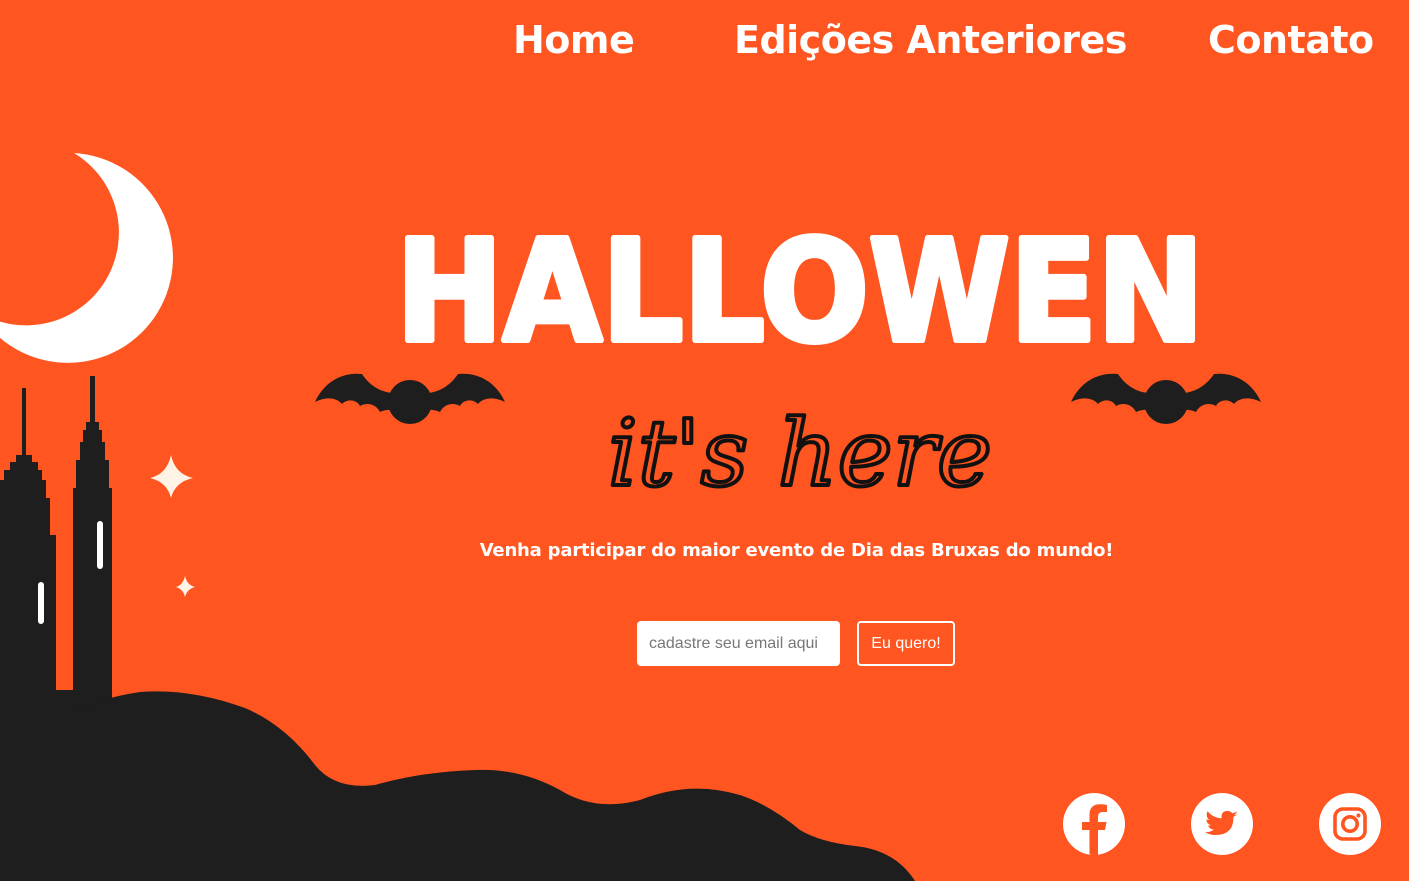  What do you see at coordinates (906, 643) in the screenshot?
I see `signup-button: Eu quero!` at bounding box center [906, 643].